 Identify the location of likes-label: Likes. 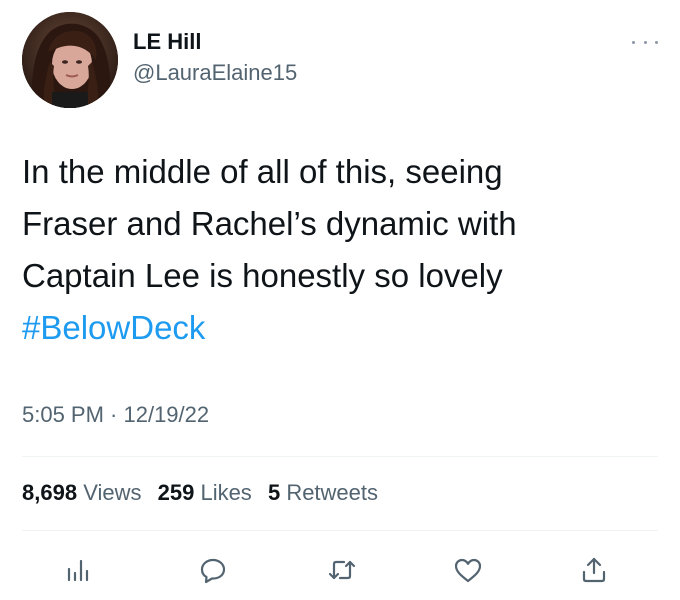
(226, 492).